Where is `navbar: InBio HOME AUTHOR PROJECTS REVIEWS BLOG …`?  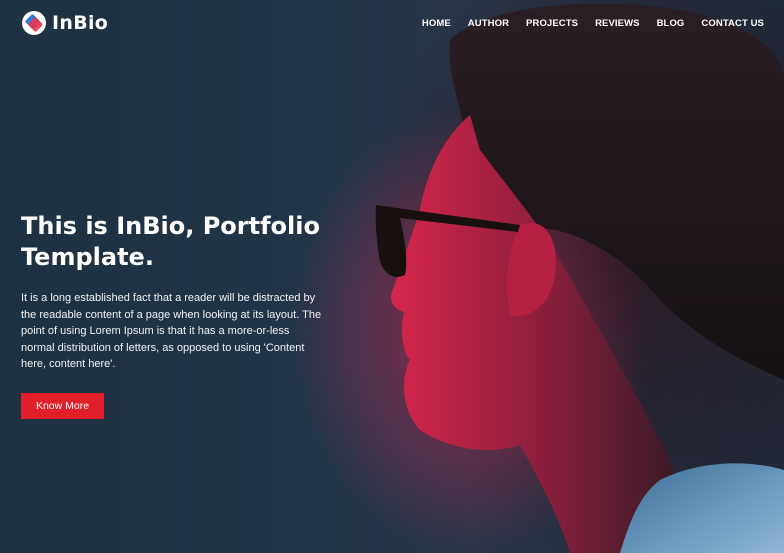
navbar: InBio HOME AUTHOR PROJECTS REVIEWS BLOG … is located at coordinates (392, 23).